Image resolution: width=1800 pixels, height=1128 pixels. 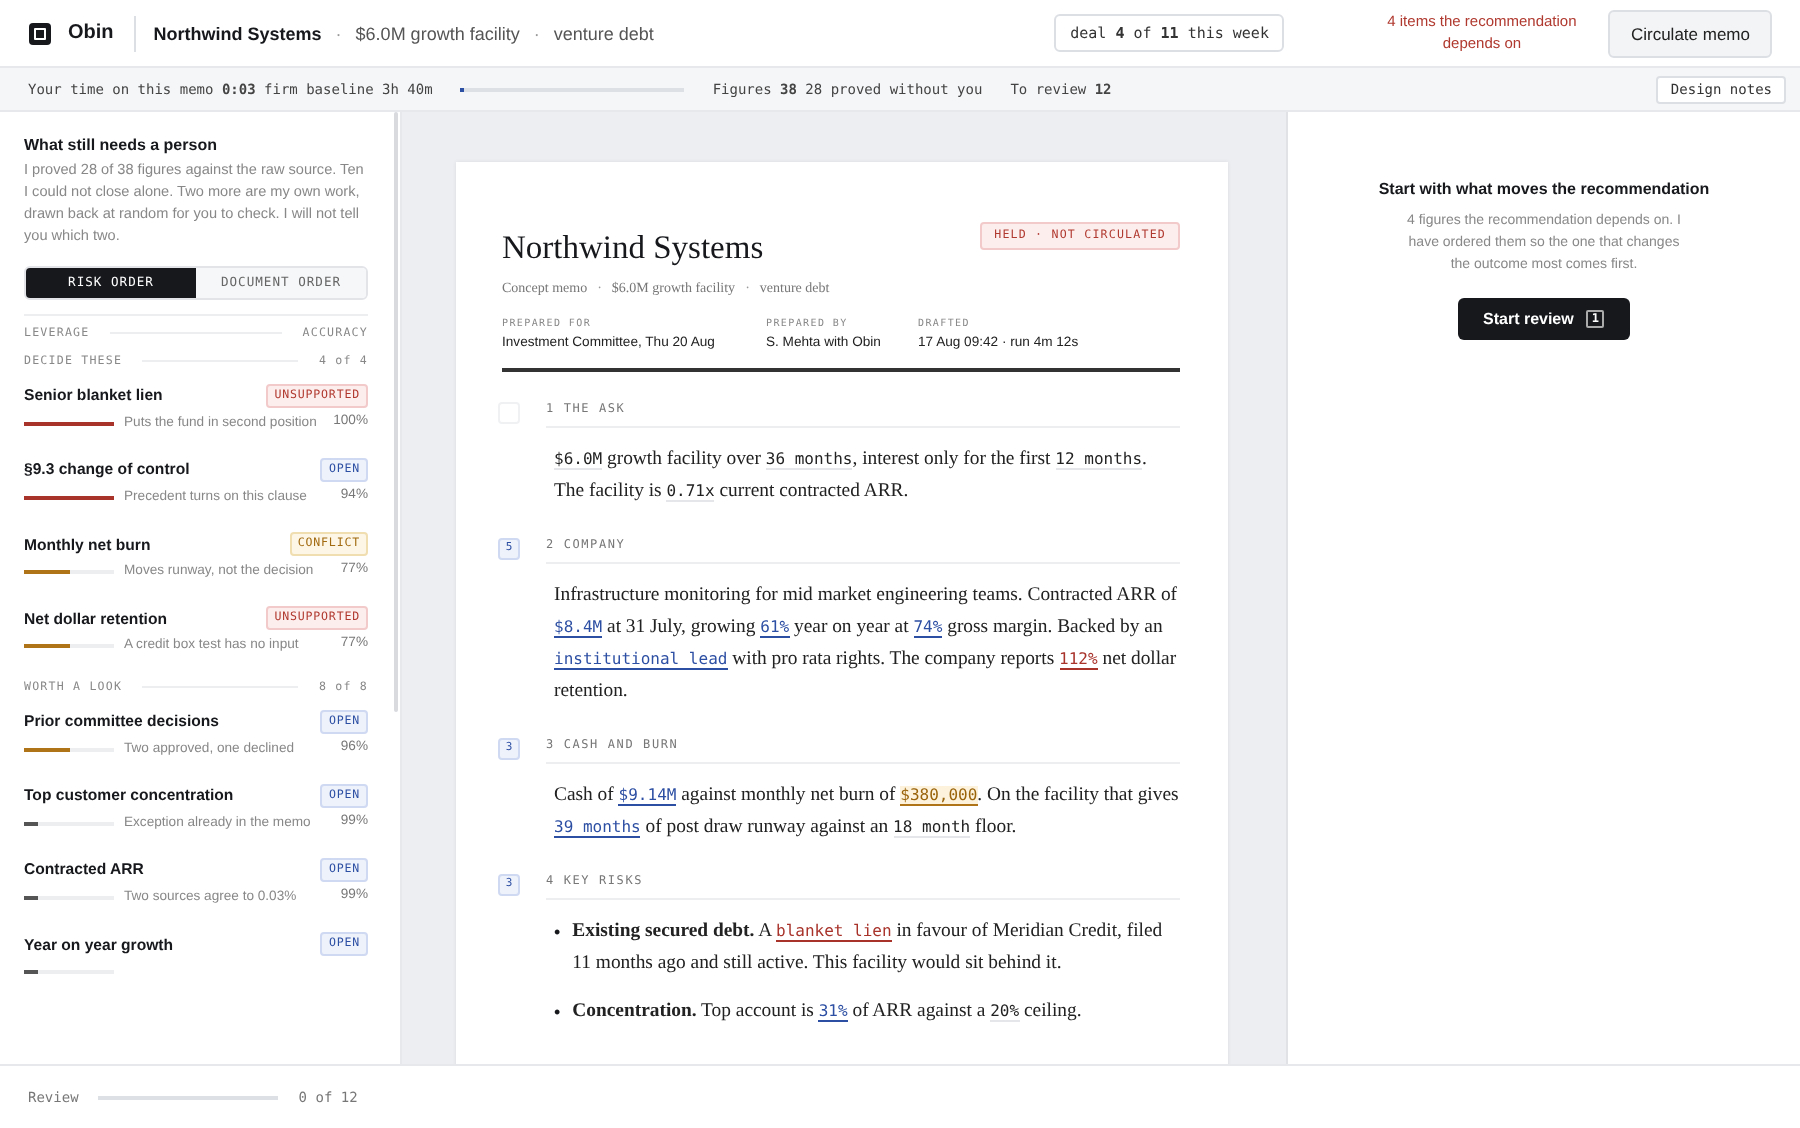 I want to click on memo-paragraph: Infrastructure monitoring for mid market engineering teams. Contracted ARR of $8.4M at 31 July, growing 61% year on year at 74% gross margin. Backed by an institutional lead with pro rata rights. The company reports 112% net dollar retention., so click(x=867, y=644).